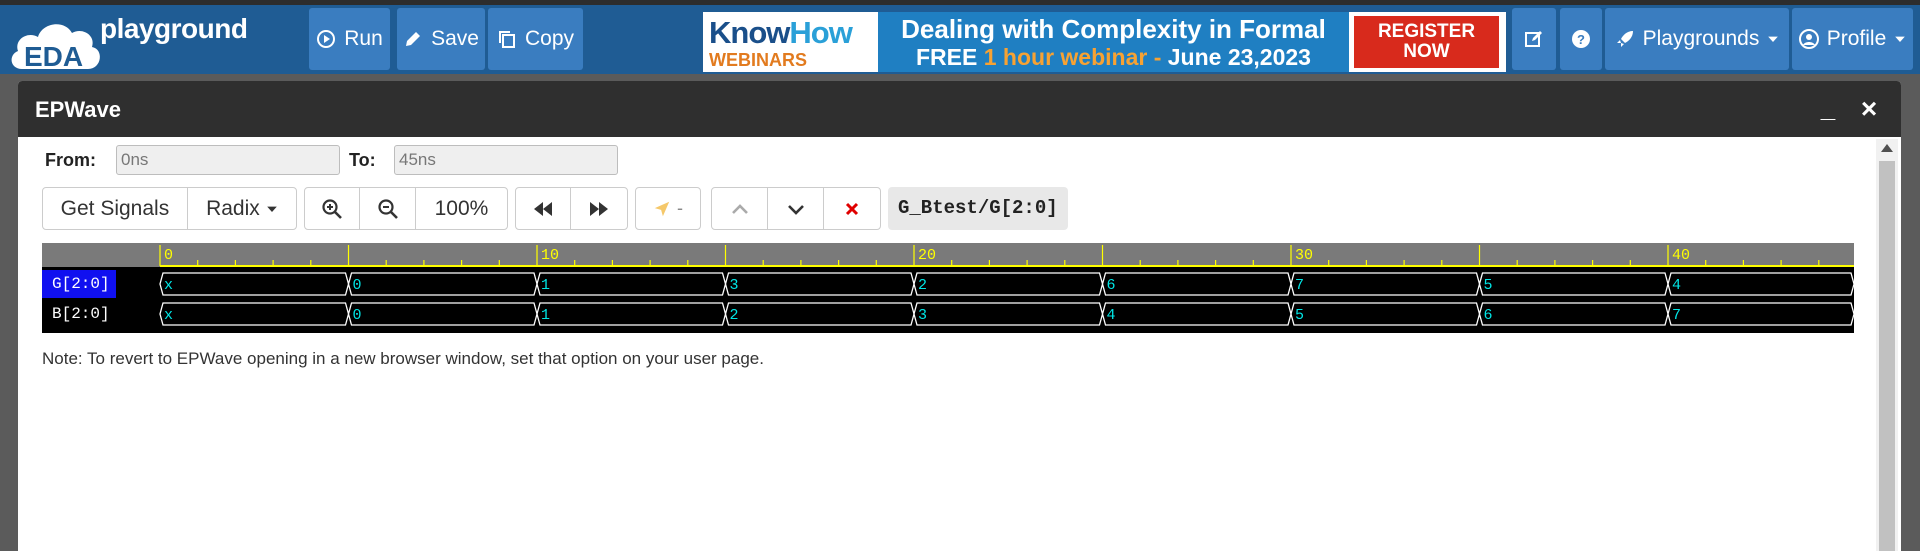 The width and height of the screenshot is (1920, 551). What do you see at coordinates (749, 32) in the screenshot?
I see `brand-know: Know` at bounding box center [749, 32].